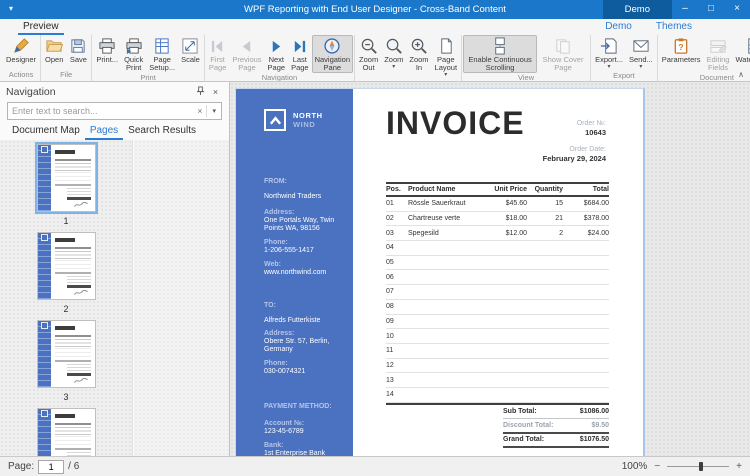 This screenshot has width=750, height=476. What do you see at coordinates (284, 423) in the screenshot?
I see `payment-account-label: Account №:` at bounding box center [284, 423].